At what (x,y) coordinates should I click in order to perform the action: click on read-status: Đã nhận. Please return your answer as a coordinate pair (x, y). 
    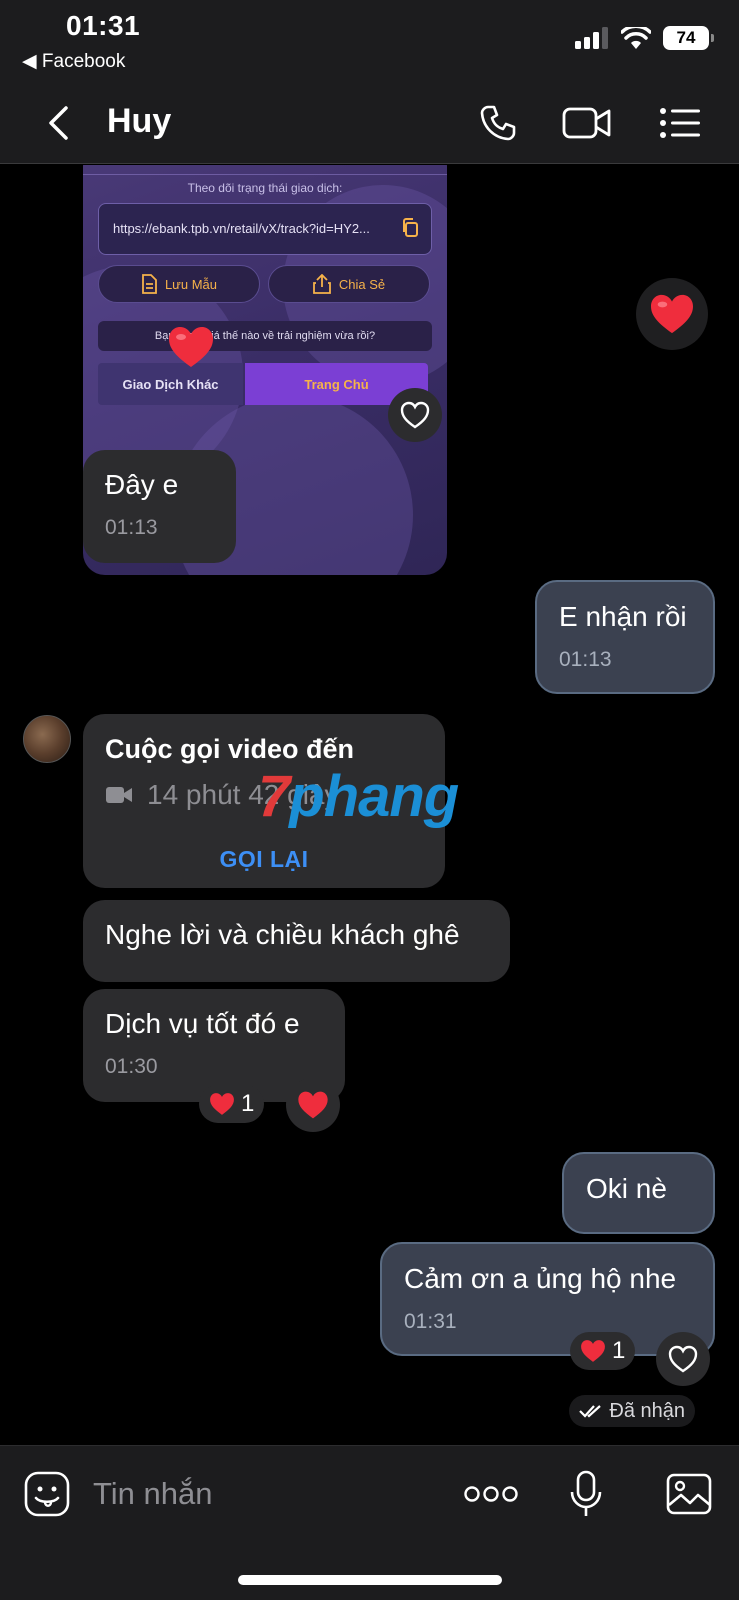
    Looking at the image, I should click on (632, 1411).